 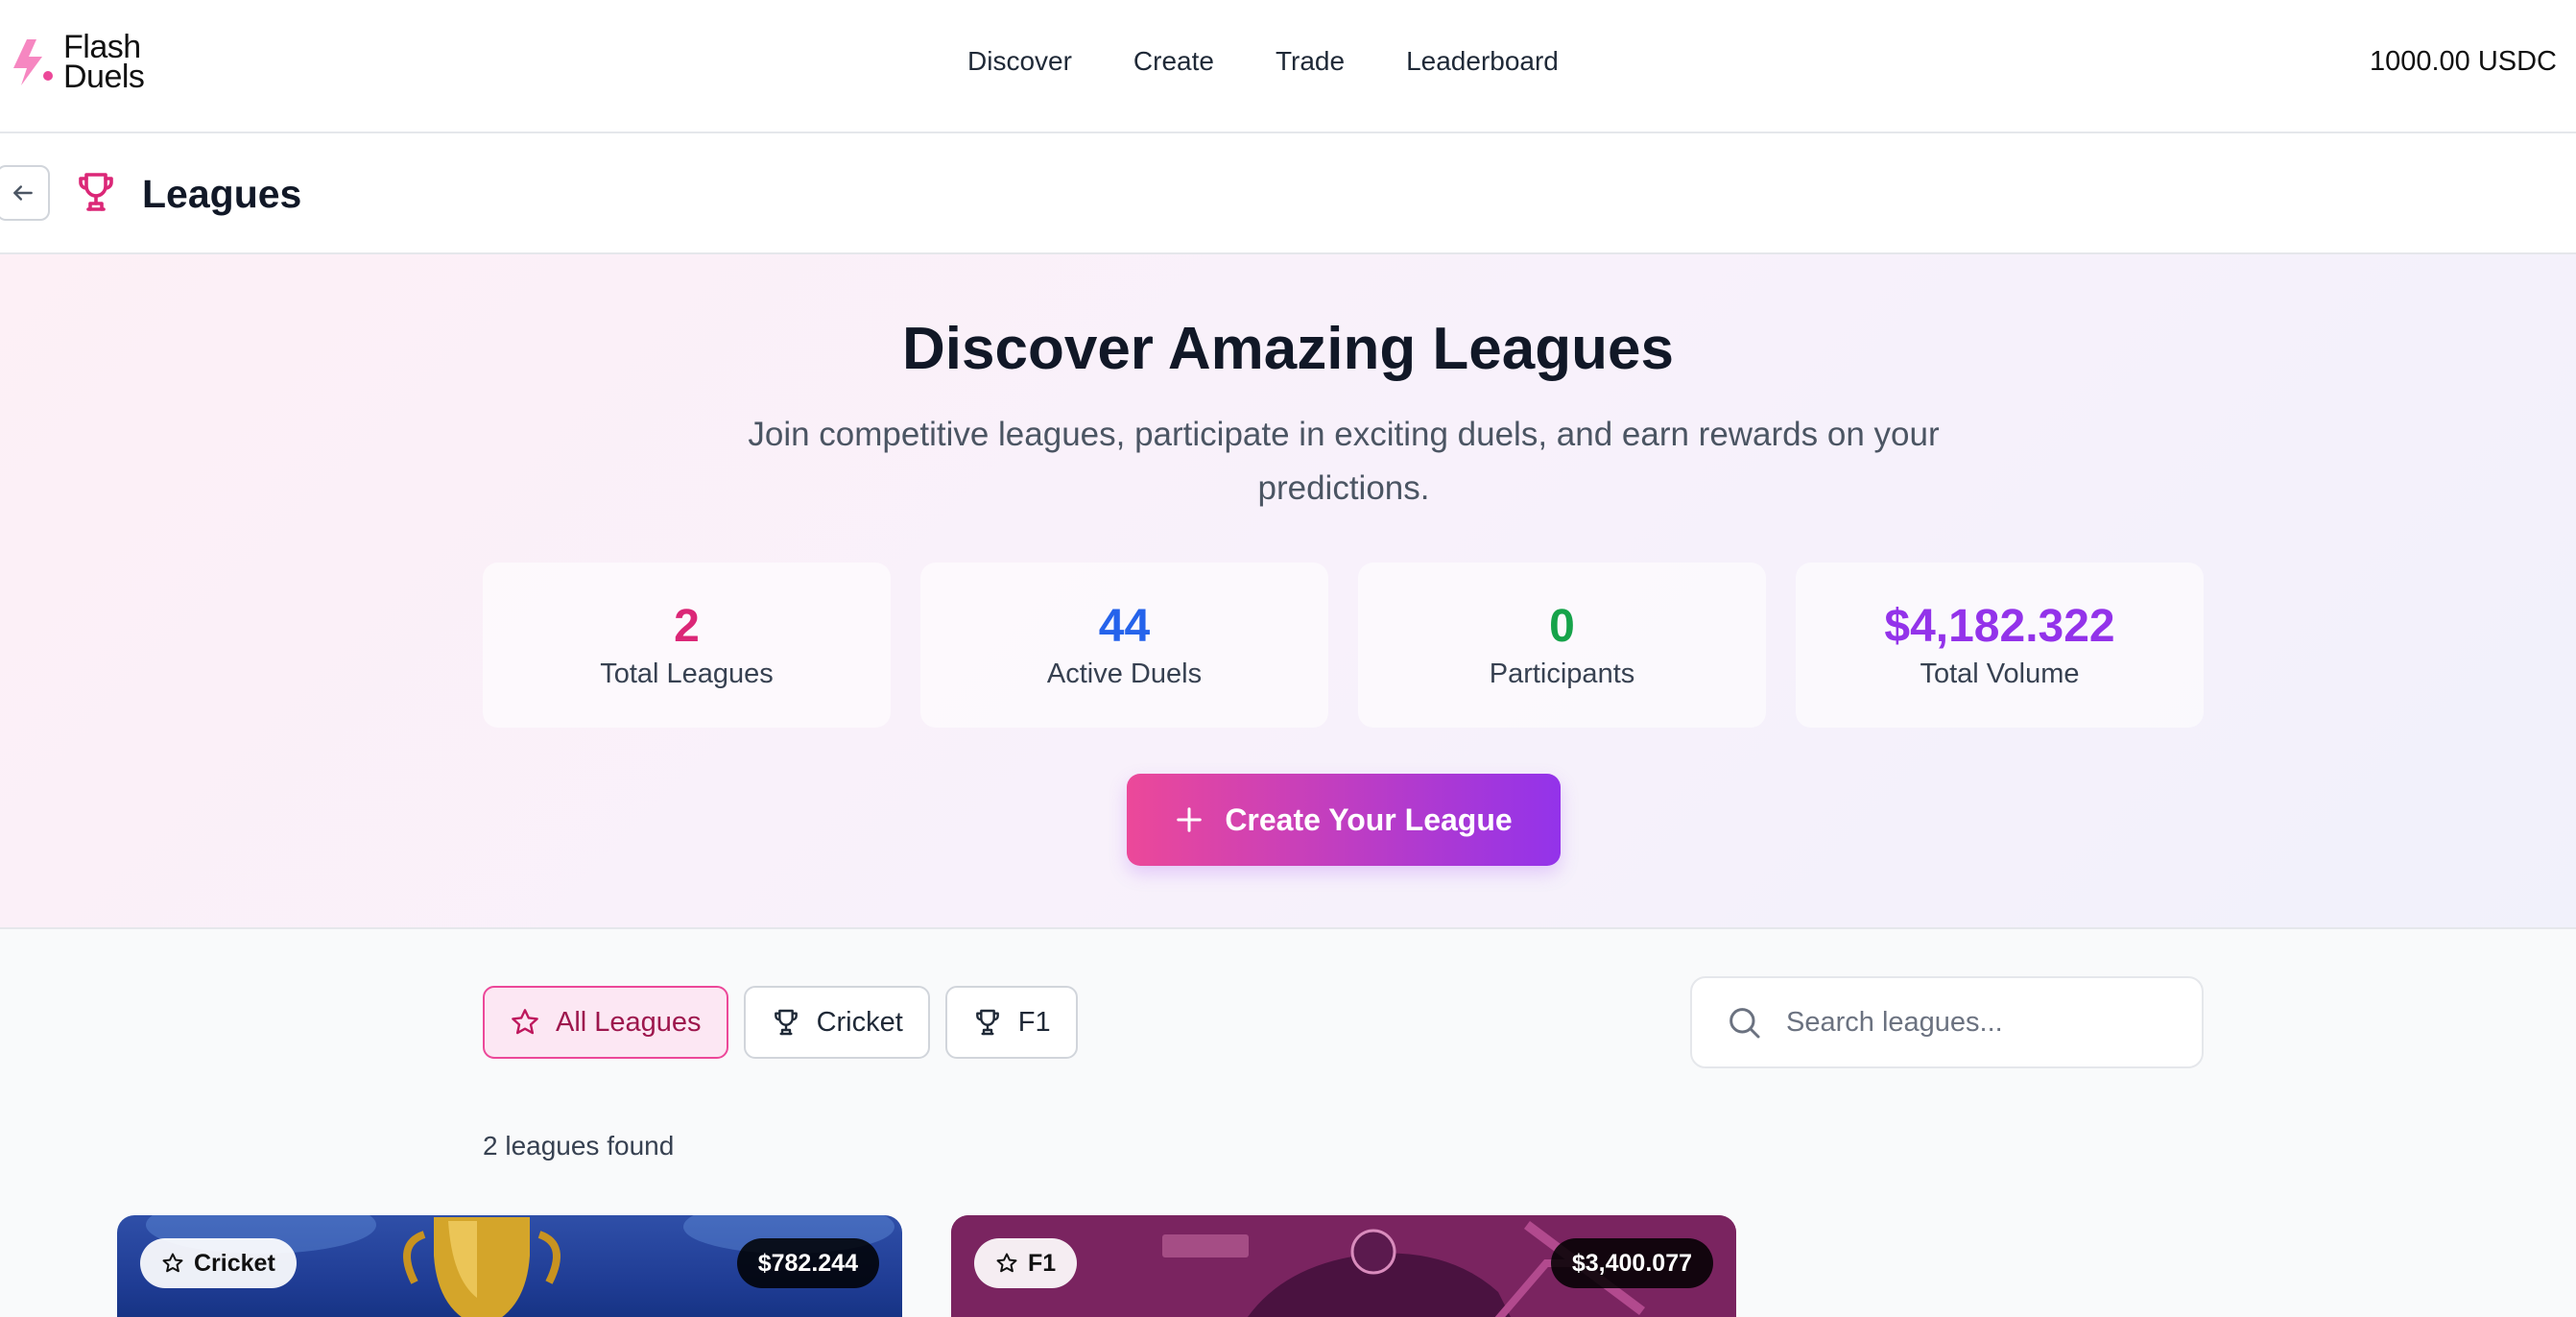 I want to click on league-category-badge: F1, so click(x=1026, y=1263).